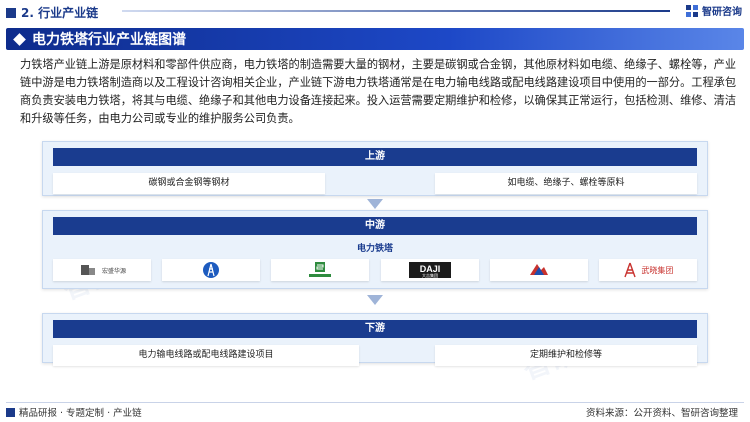  Describe the element at coordinates (657, 270) in the screenshot. I see `company-name: 武晓集团` at that location.